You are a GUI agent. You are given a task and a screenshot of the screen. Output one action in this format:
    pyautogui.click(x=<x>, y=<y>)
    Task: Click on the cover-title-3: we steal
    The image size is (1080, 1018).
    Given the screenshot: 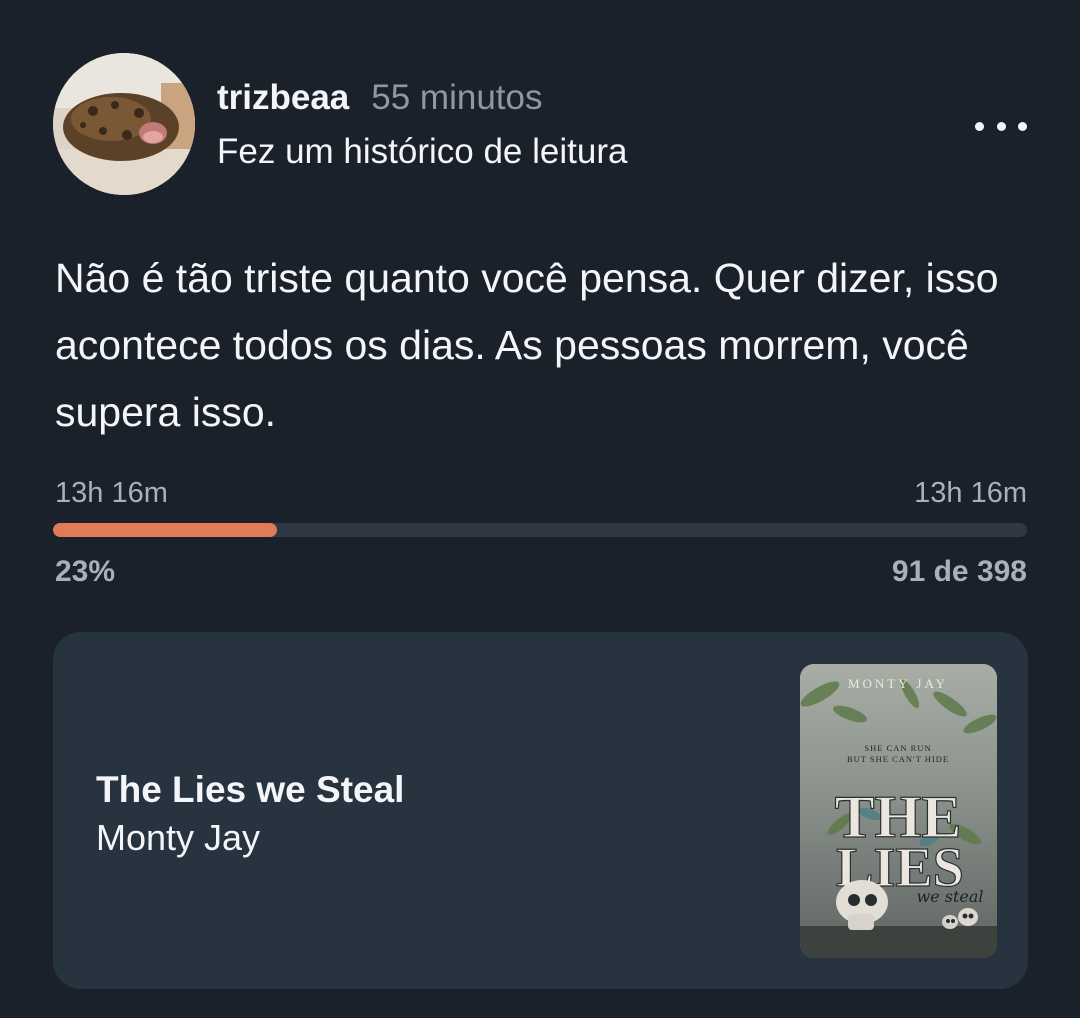 What is the action you would take?
    pyautogui.click(x=949, y=896)
    